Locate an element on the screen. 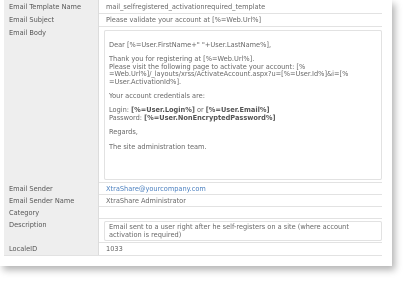 This screenshot has height=281, width=406. body-visit-line-3: =User.ActivationId%]. is located at coordinates (145, 81).